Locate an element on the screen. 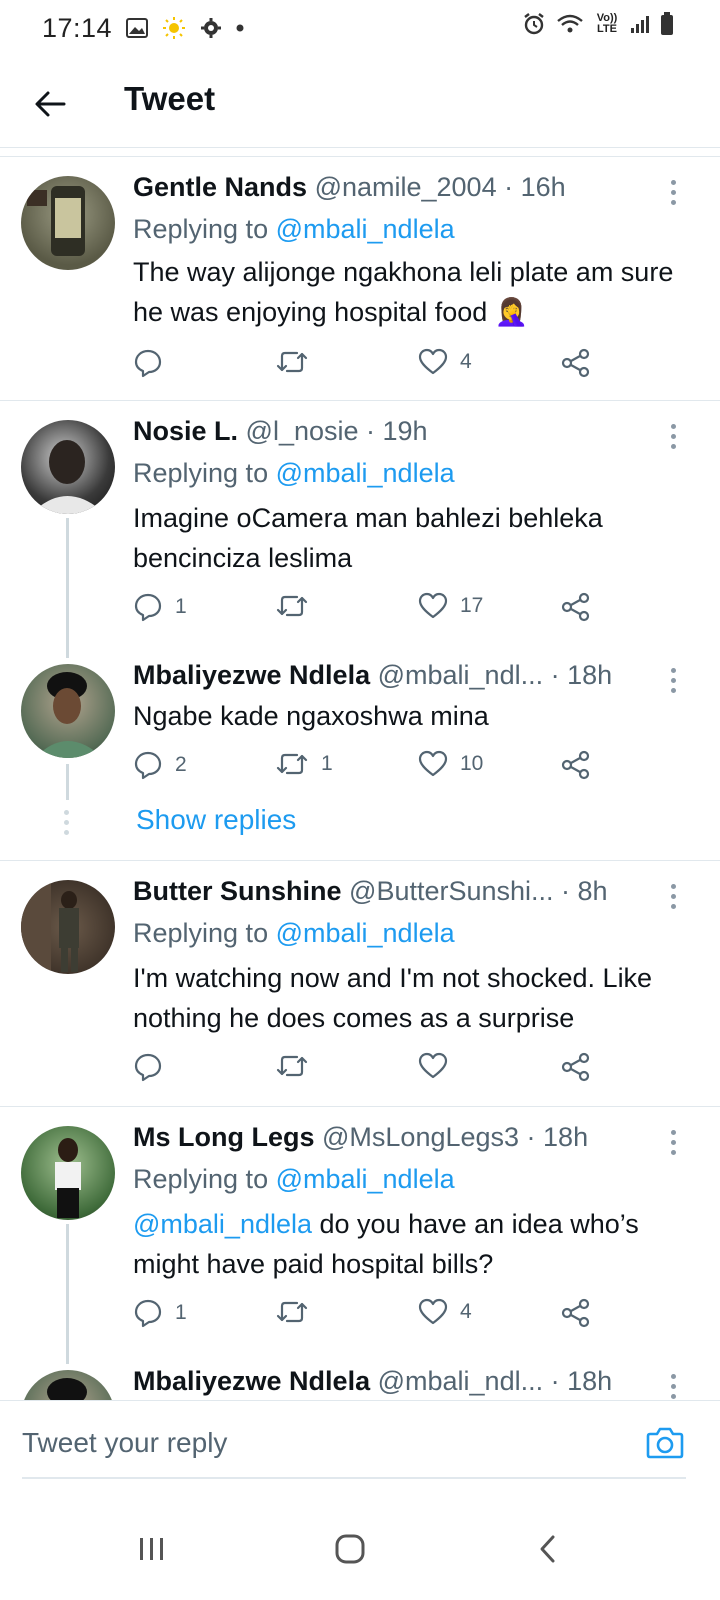 This screenshot has height=1600, width=720. sun-icon is located at coordinates (174, 28).